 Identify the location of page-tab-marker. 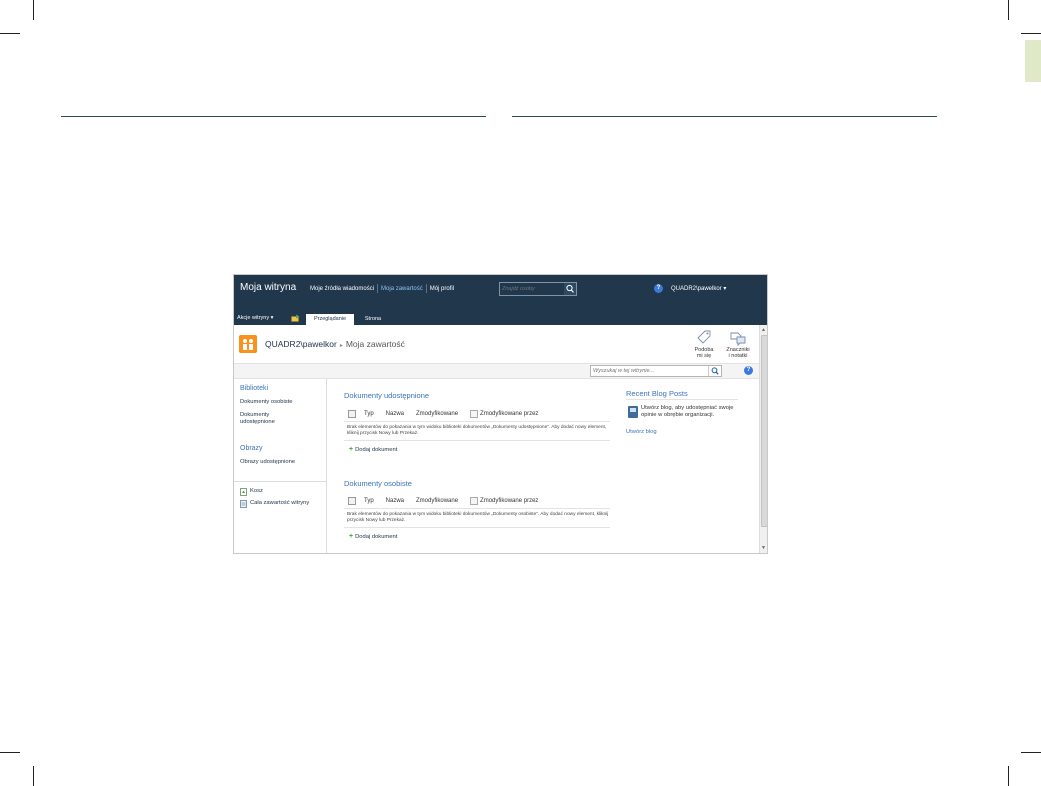
(1033, 61).